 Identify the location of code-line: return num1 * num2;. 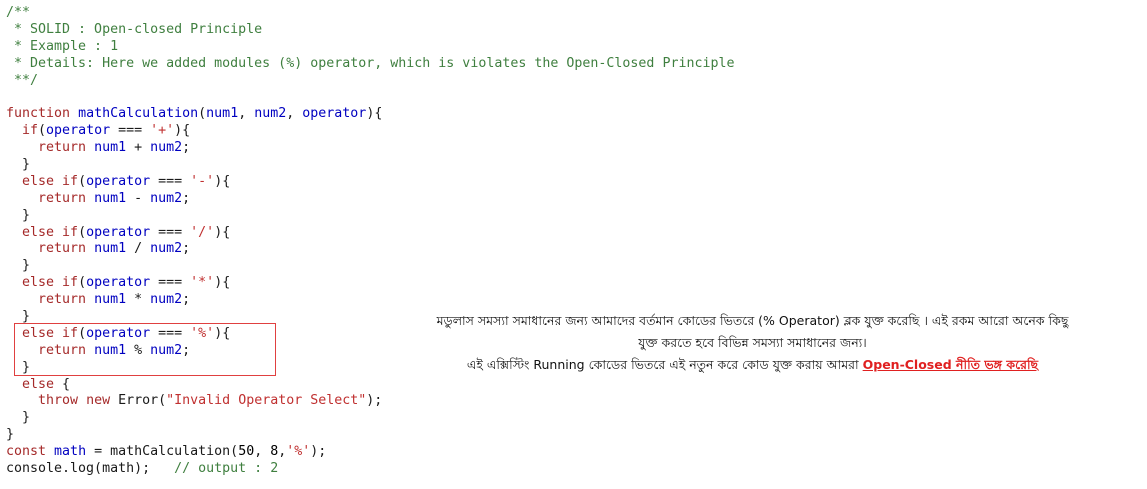
(370, 300).